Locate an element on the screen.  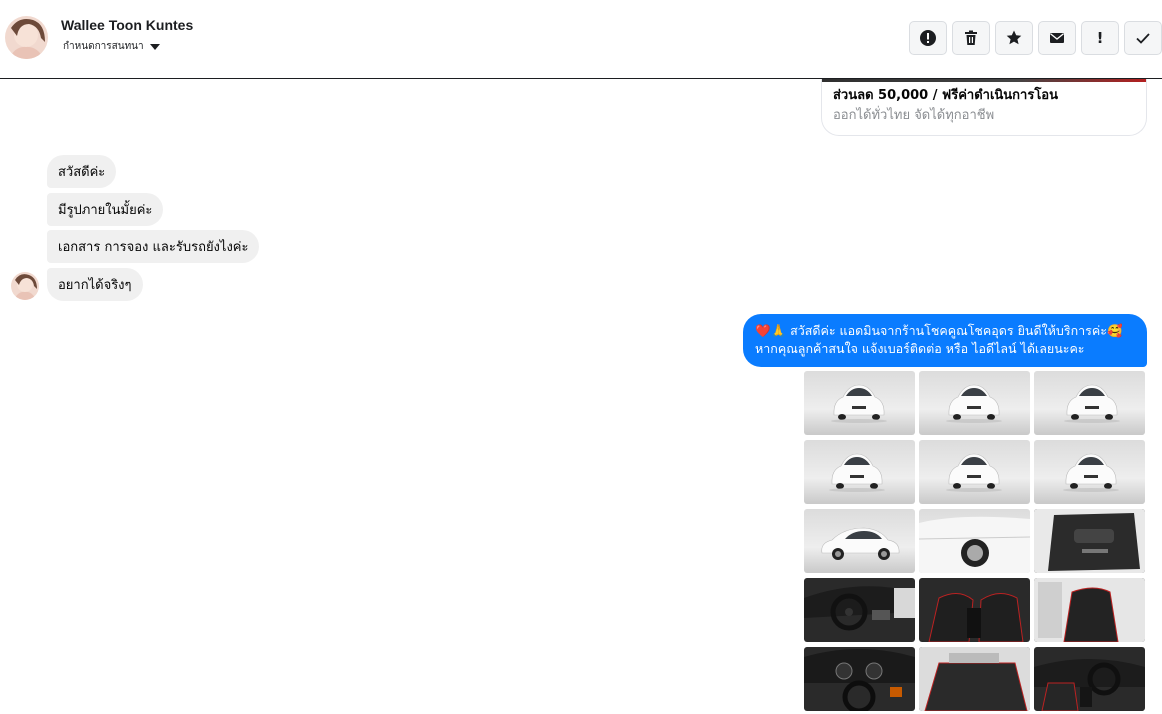
conversation-status-dropdown: กำหนดการสนทนา is located at coordinates (111, 46).